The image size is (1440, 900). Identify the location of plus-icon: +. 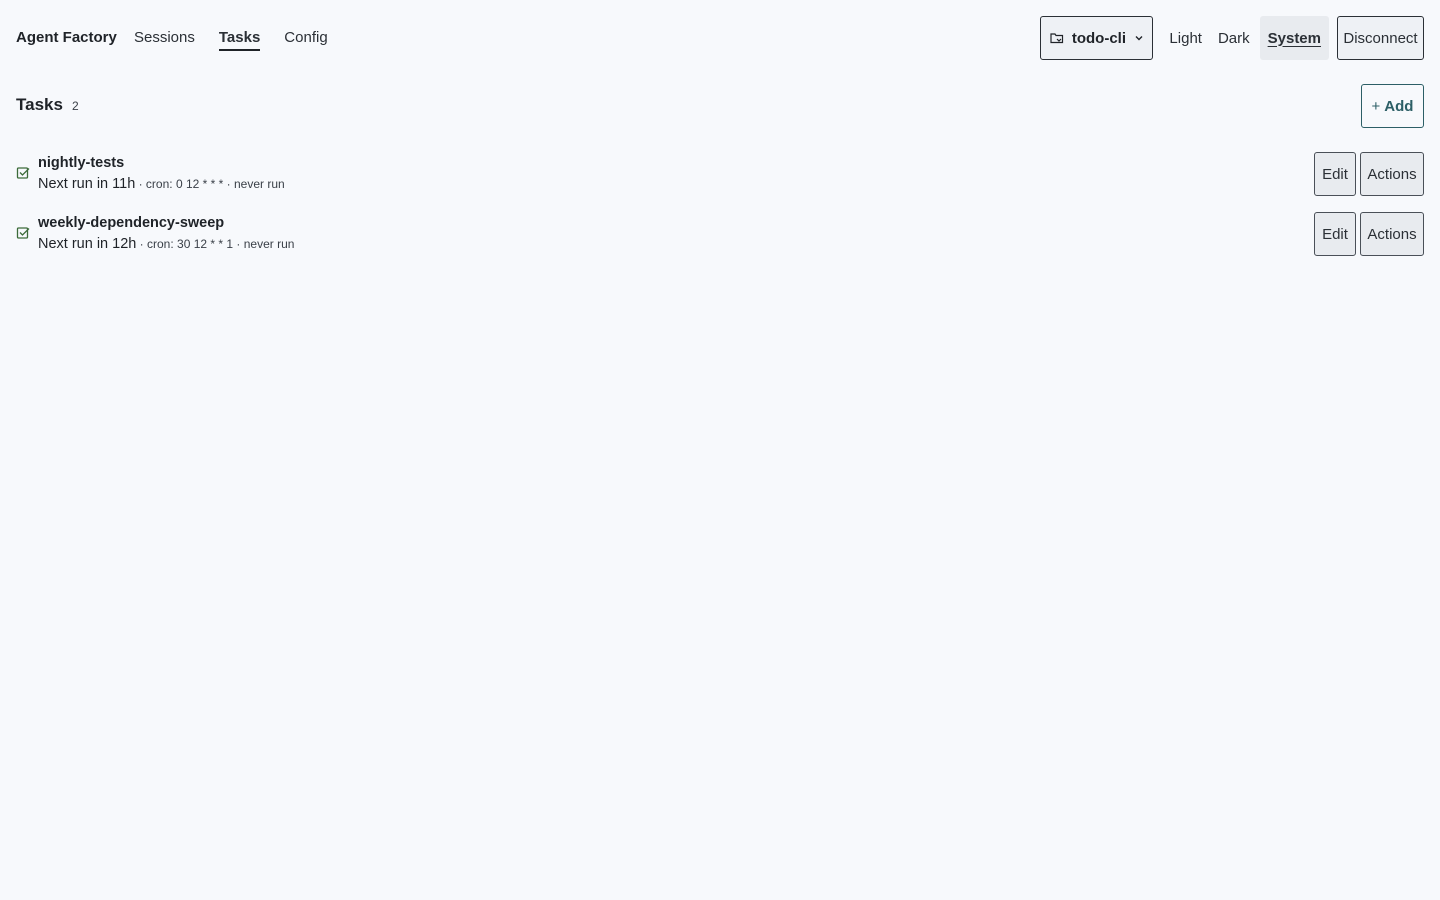
(1376, 106).